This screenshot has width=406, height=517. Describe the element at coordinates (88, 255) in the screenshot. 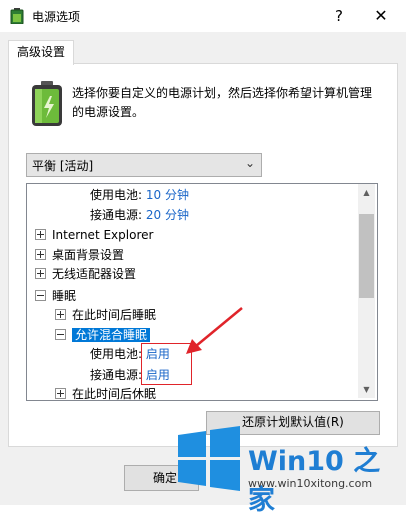

I see `tree-item-label: 桌面背景设置` at that location.